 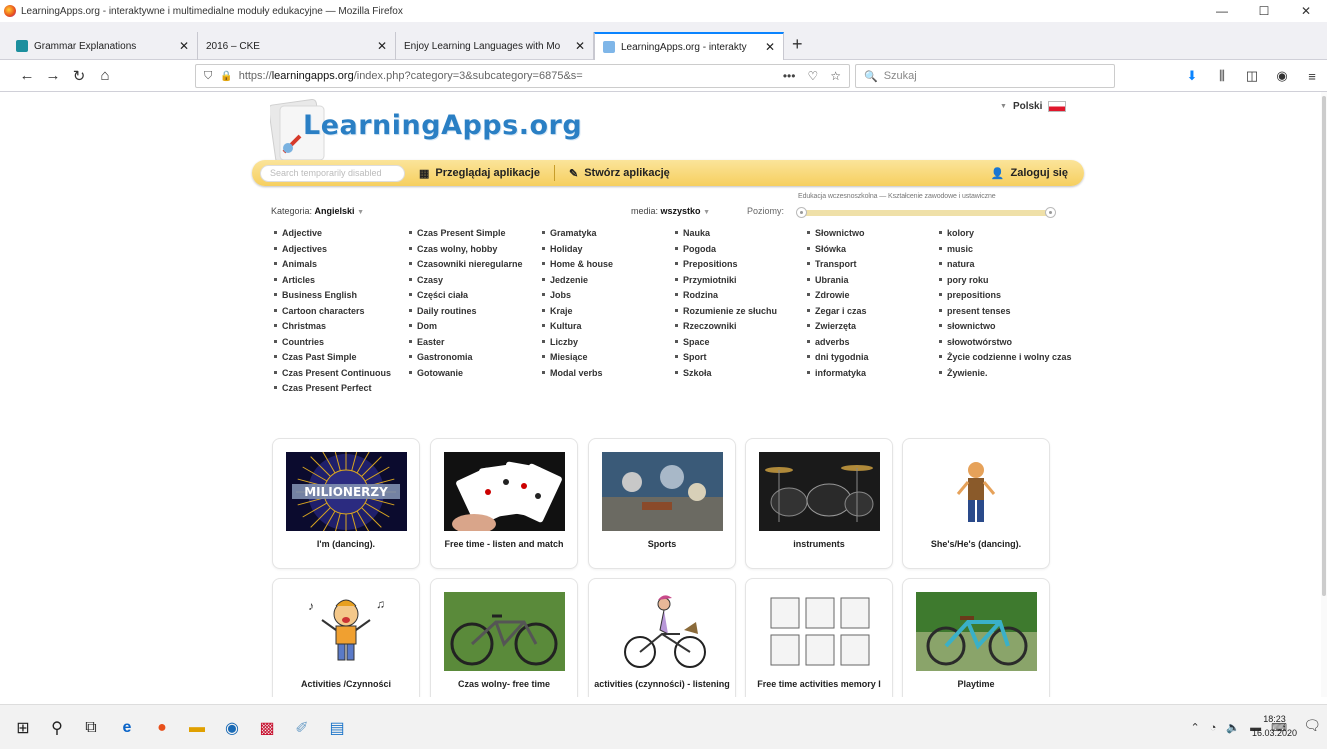 What do you see at coordinates (465, 295) in the screenshot?
I see `category-link: Części ciała` at bounding box center [465, 295].